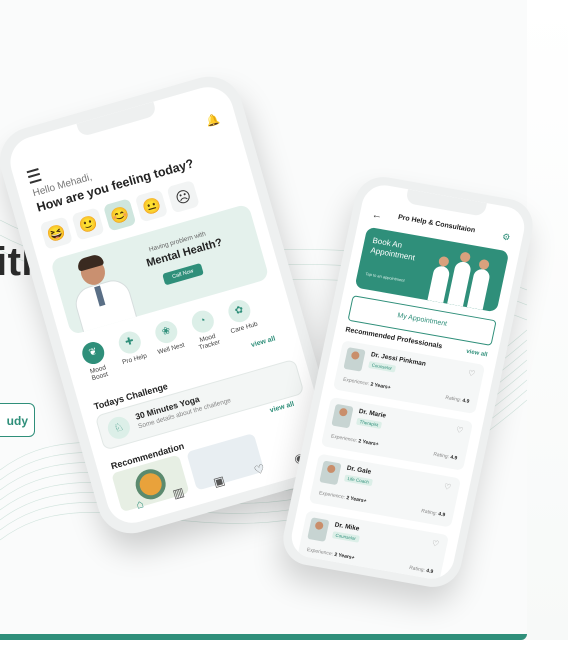 This screenshot has height=666, width=568. What do you see at coordinates (263, 637) in the screenshot?
I see `hero-accent-bar` at bounding box center [263, 637].